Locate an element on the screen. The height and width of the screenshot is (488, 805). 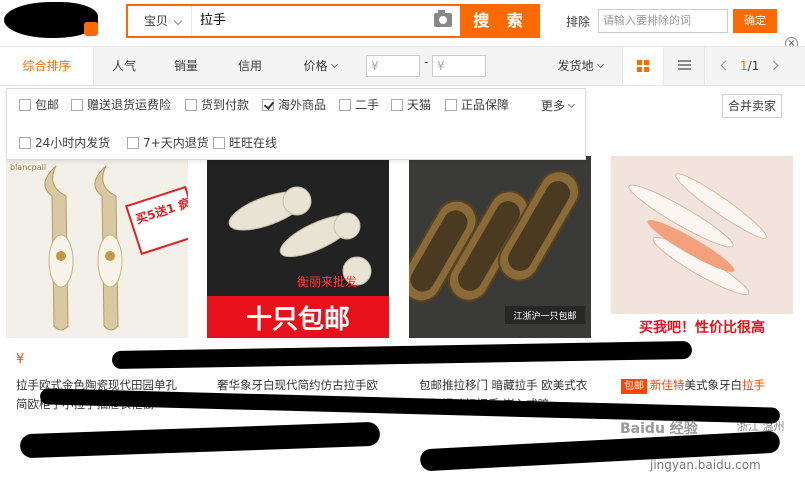
page-current: 1 is located at coordinates (744, 66).